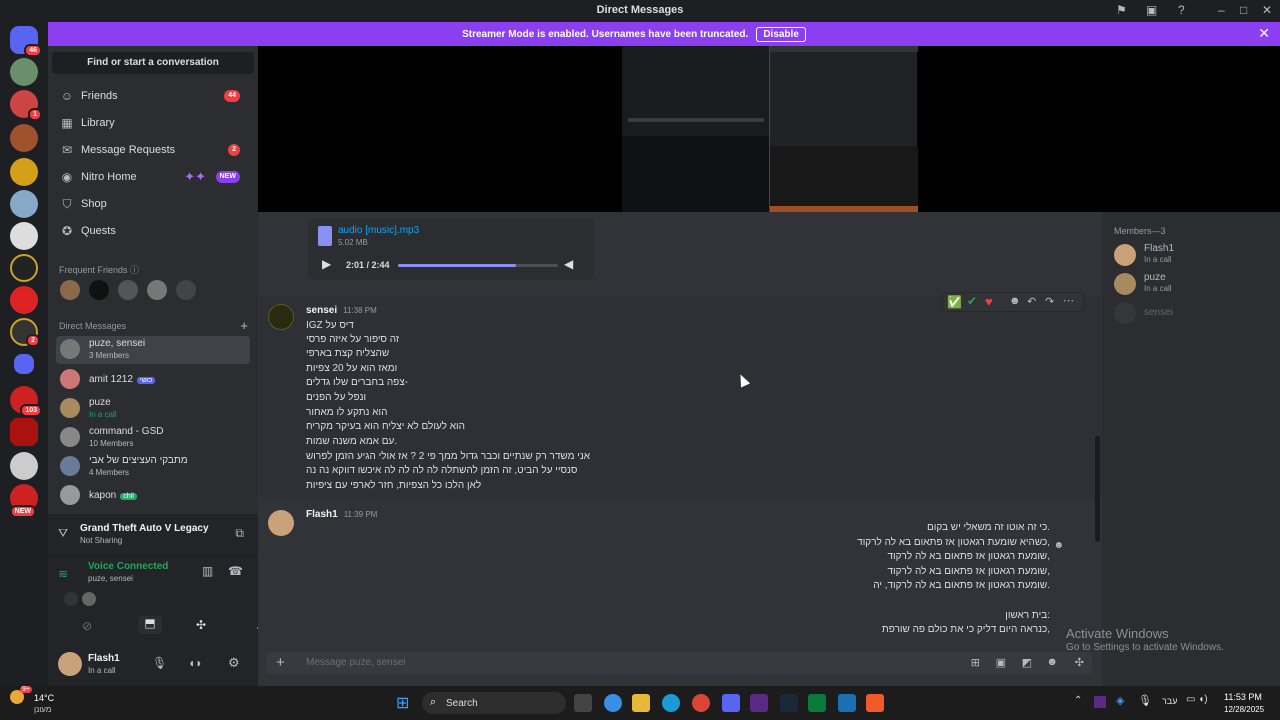  What do you see at coordinates (671, 703) in the screenshot?
I see `edge-icon` at bounding box center [671, 703].